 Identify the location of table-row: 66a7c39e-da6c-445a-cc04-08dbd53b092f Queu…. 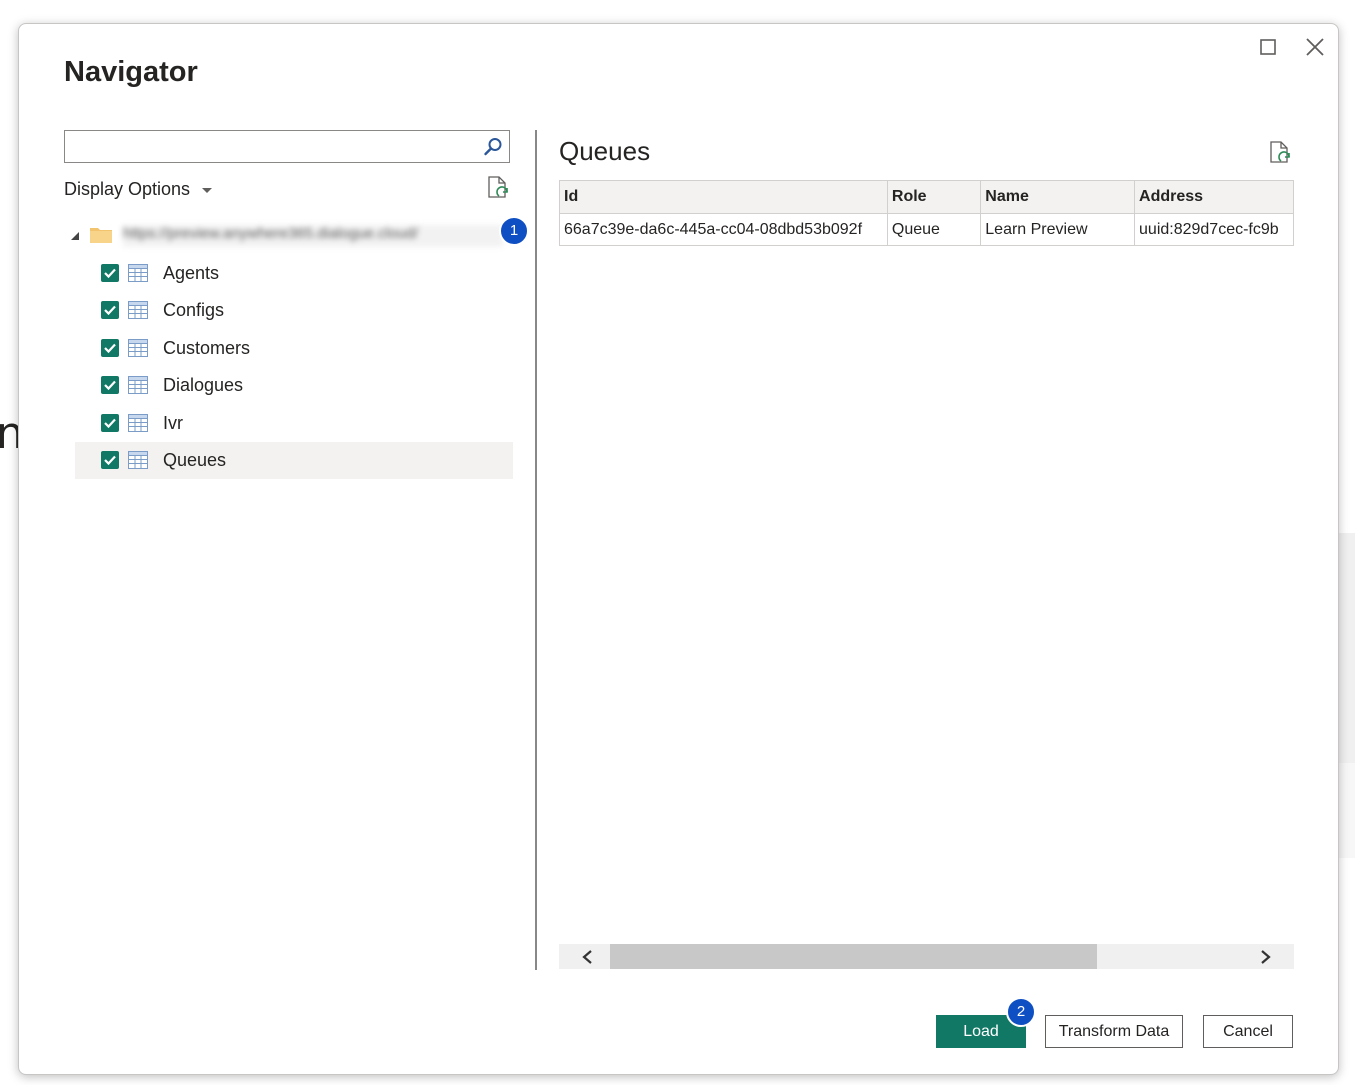
(926, 229).